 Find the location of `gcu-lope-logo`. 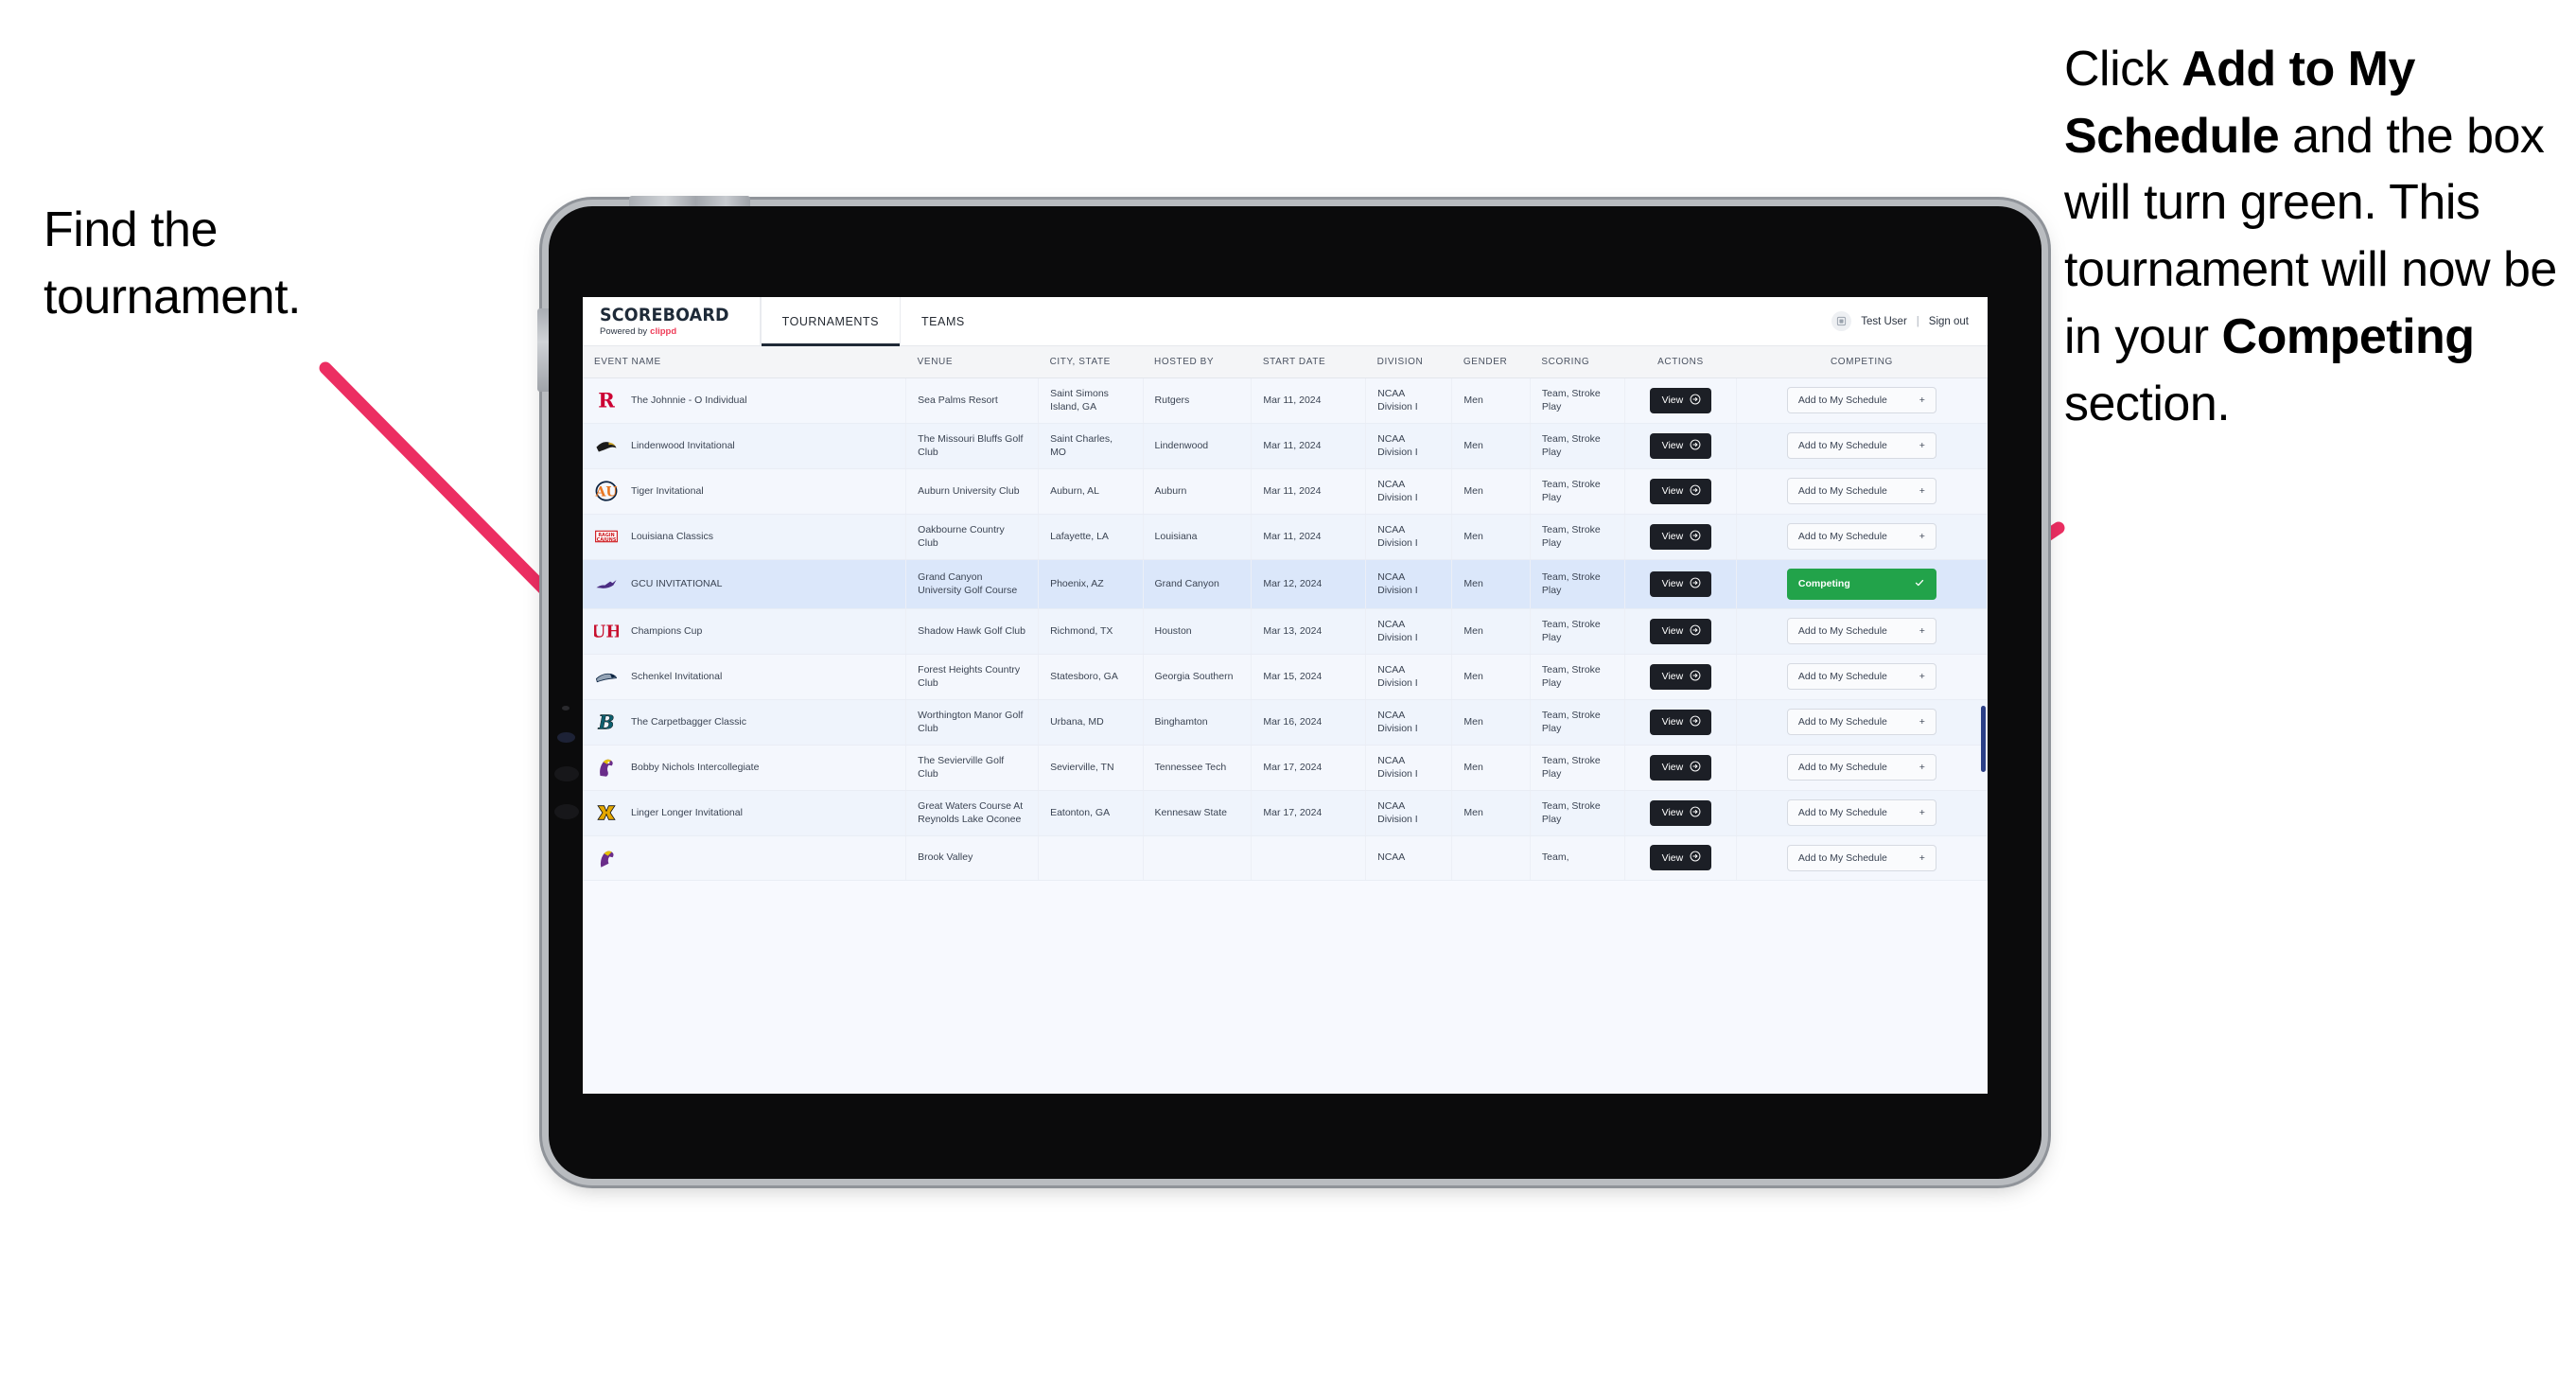

gcu-lope-logo is located at coordinates (606, 583).